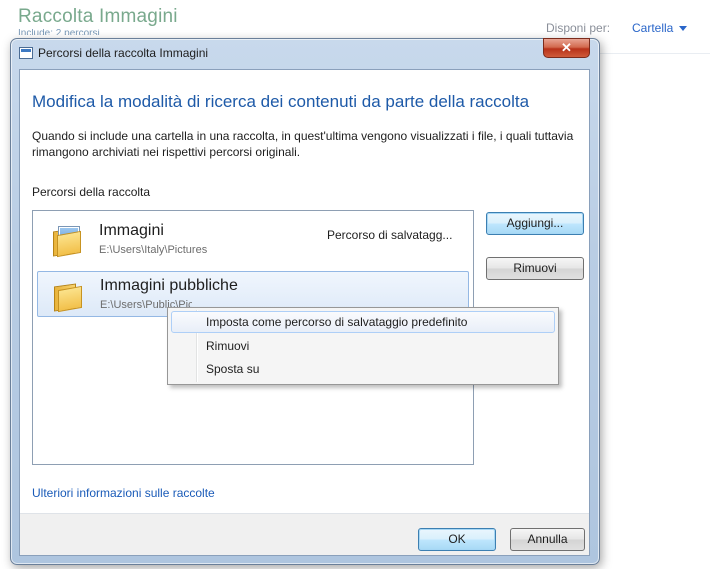 This screenshot has width=710, height=569. What do you see at coordinates (91, 192) in the screenshot?
I see `locations-label: Percorsi della raccolta` at bounding box center [91, 192].